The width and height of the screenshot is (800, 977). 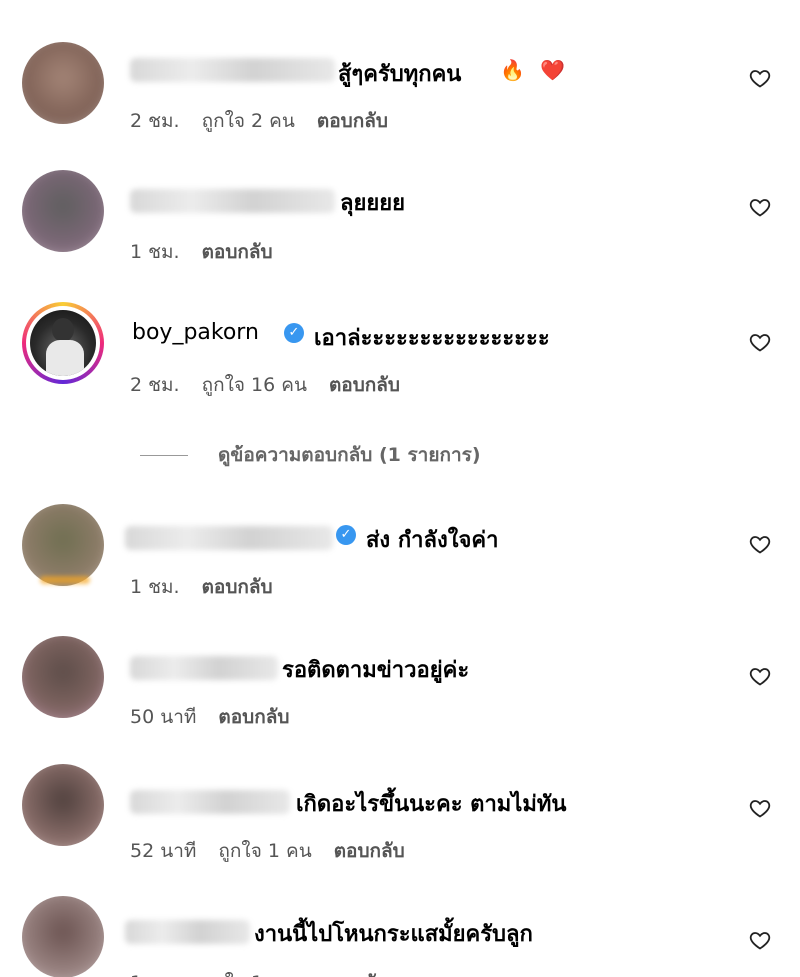 I want to click on avatar-photo, so click(x=63, y=343).